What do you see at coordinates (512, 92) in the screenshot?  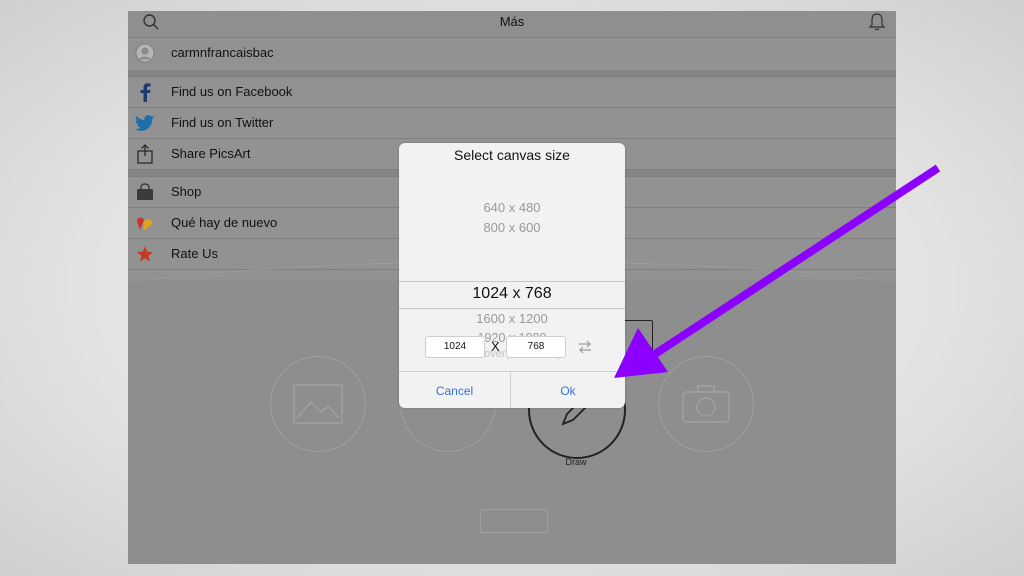 I see `menu-item-facebook: Find us on Facebook` at bounding box center [512, 92].